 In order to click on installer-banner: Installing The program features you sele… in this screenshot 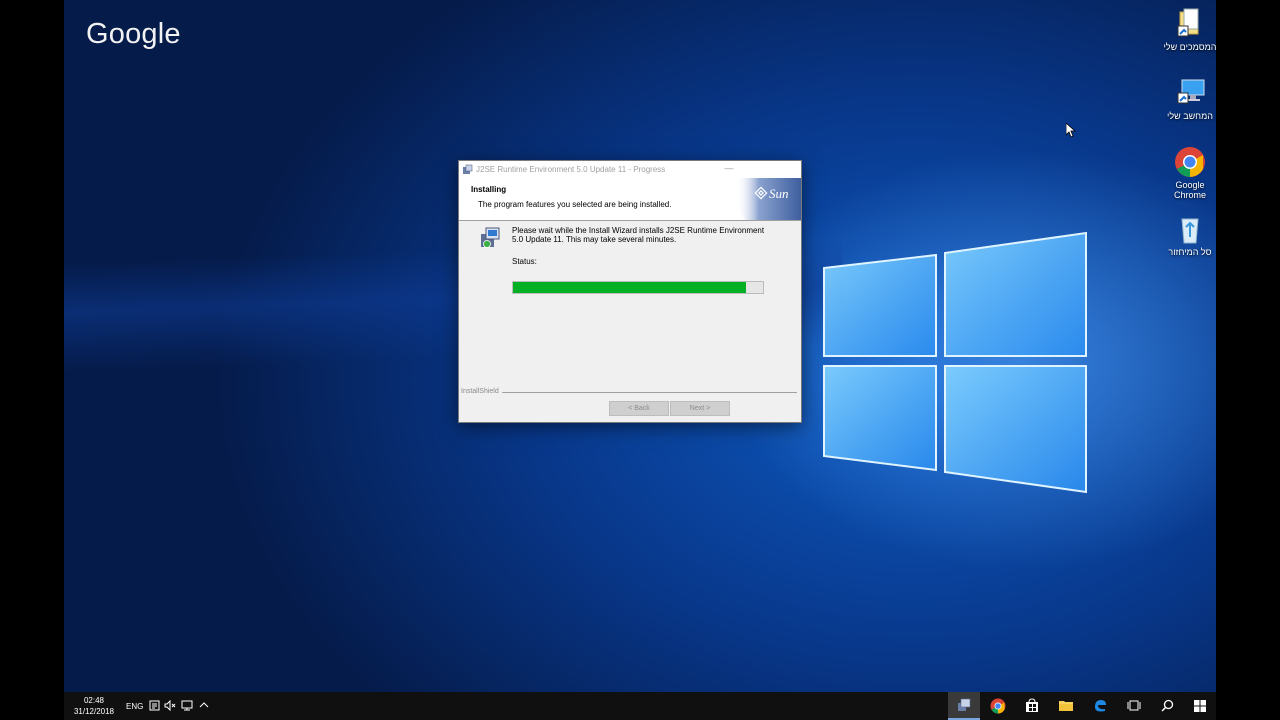, I will do `click(630, 199)`.